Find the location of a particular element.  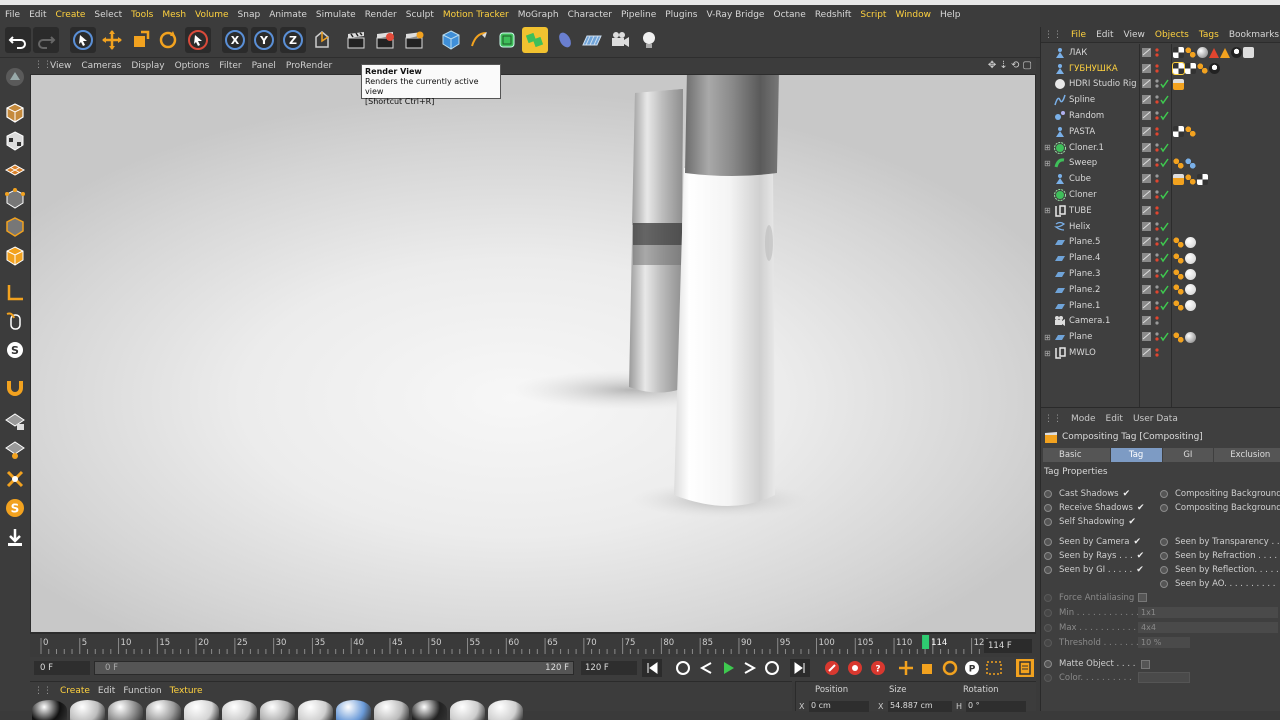

menu-plugins: Plugins is located at coordinates (680, 15).